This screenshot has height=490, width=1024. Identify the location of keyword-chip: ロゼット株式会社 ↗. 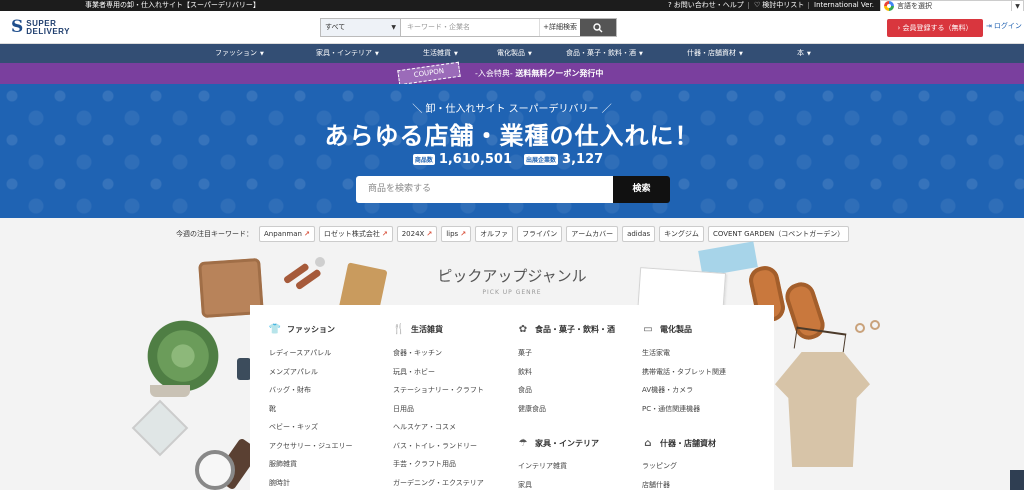
(355, 234).